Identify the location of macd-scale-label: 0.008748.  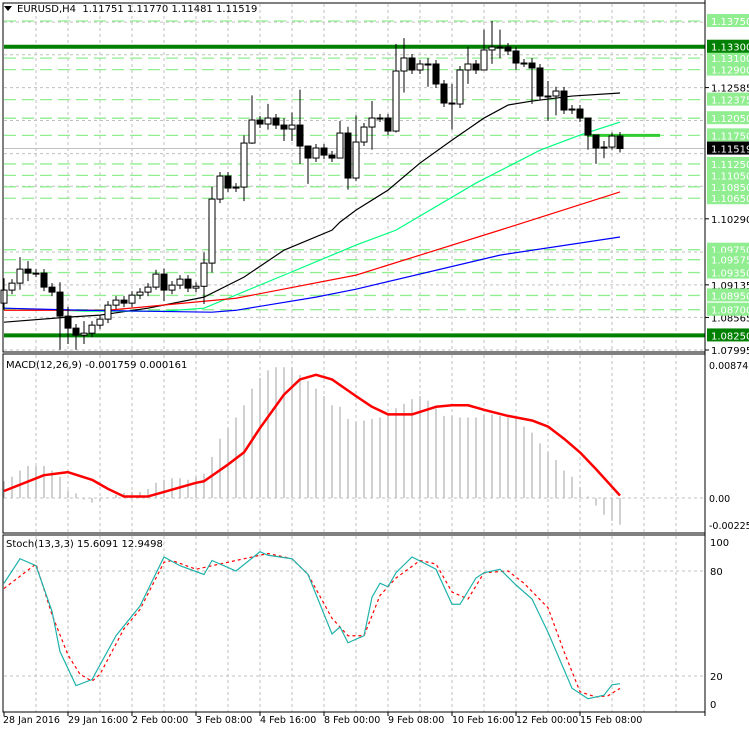
(729, 366).